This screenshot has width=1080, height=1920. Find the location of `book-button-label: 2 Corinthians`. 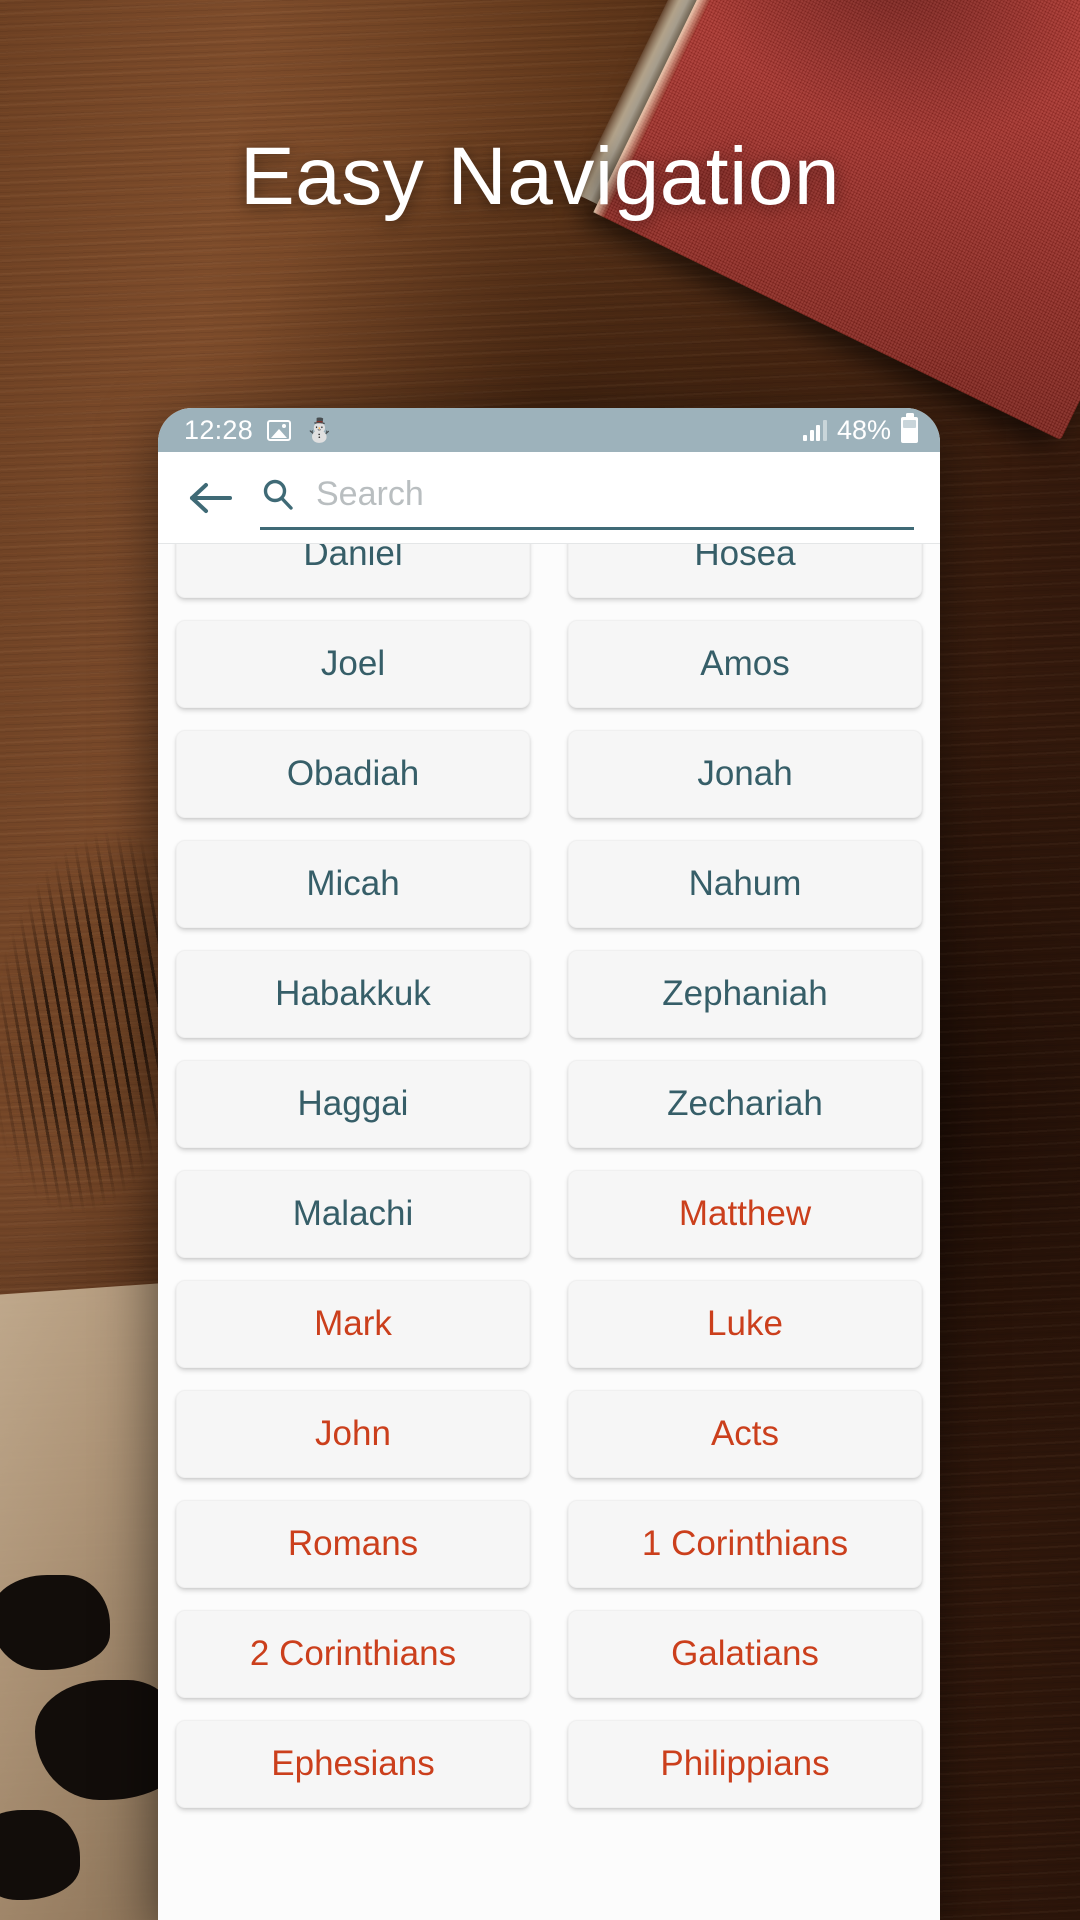

book-button-label: 2 Corinthians is located at coordinates (353, 1653).